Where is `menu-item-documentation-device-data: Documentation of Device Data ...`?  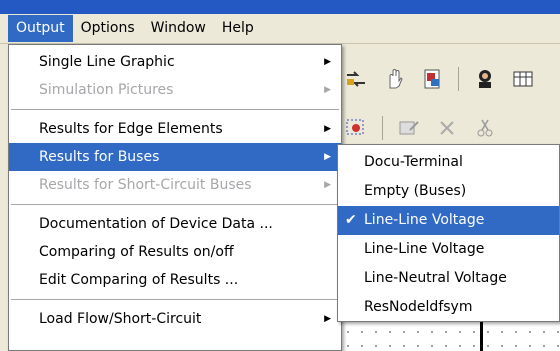
menu-item-documentation-device-data: Documentation of Device Data ... is located at coordinates (175, 224).